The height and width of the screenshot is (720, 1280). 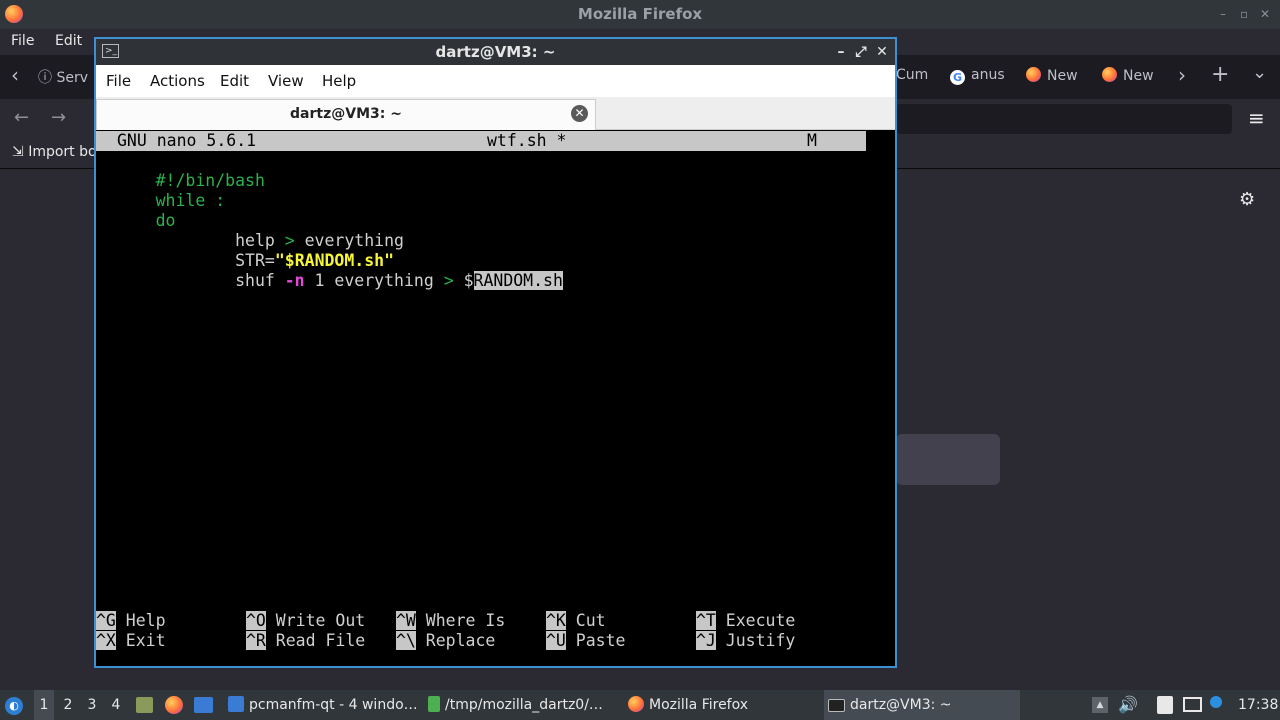 I want to click on nano-title-bar: GNU nano 5.6.1 wtf.sh * M, so click(x=481, y=141).